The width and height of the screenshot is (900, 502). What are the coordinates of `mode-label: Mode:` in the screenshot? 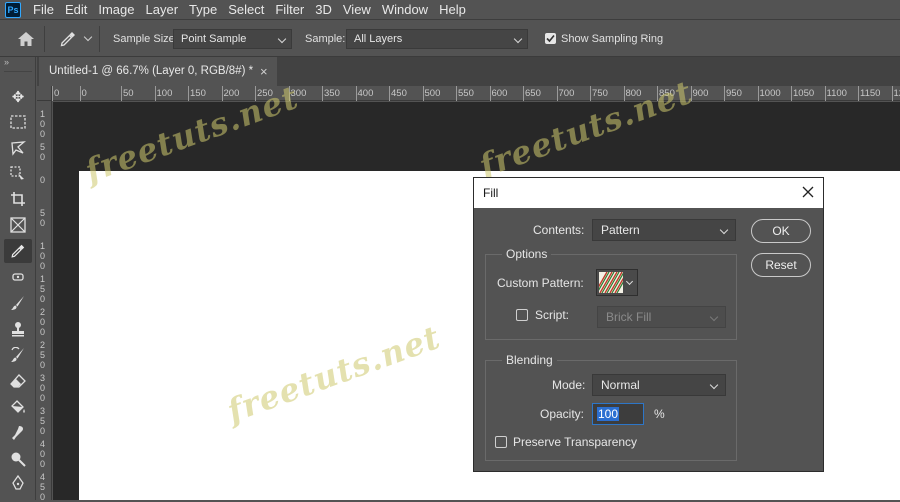 It's located at (568, 385).